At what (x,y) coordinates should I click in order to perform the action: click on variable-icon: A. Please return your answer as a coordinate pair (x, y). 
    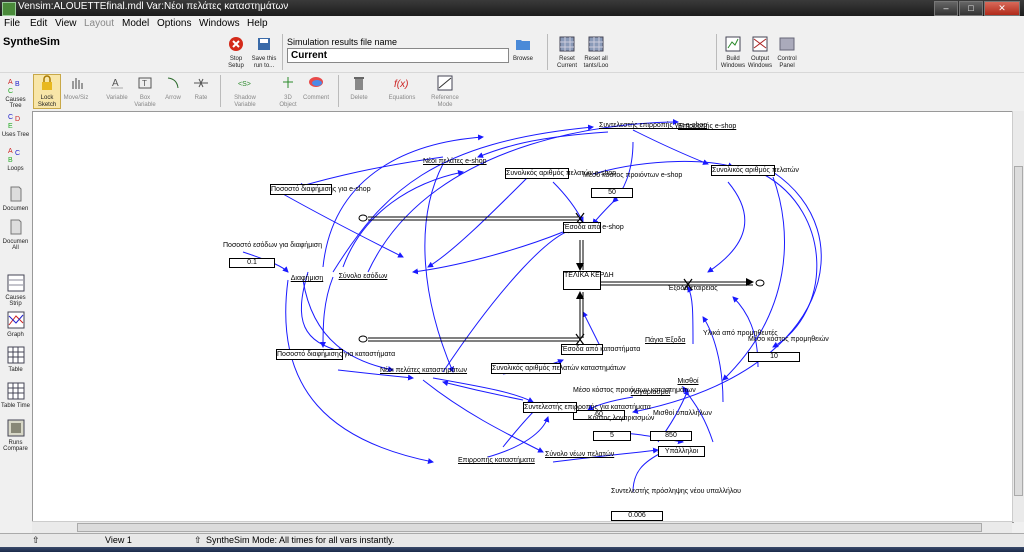
    Looking at the image, I should click on (117, 83).